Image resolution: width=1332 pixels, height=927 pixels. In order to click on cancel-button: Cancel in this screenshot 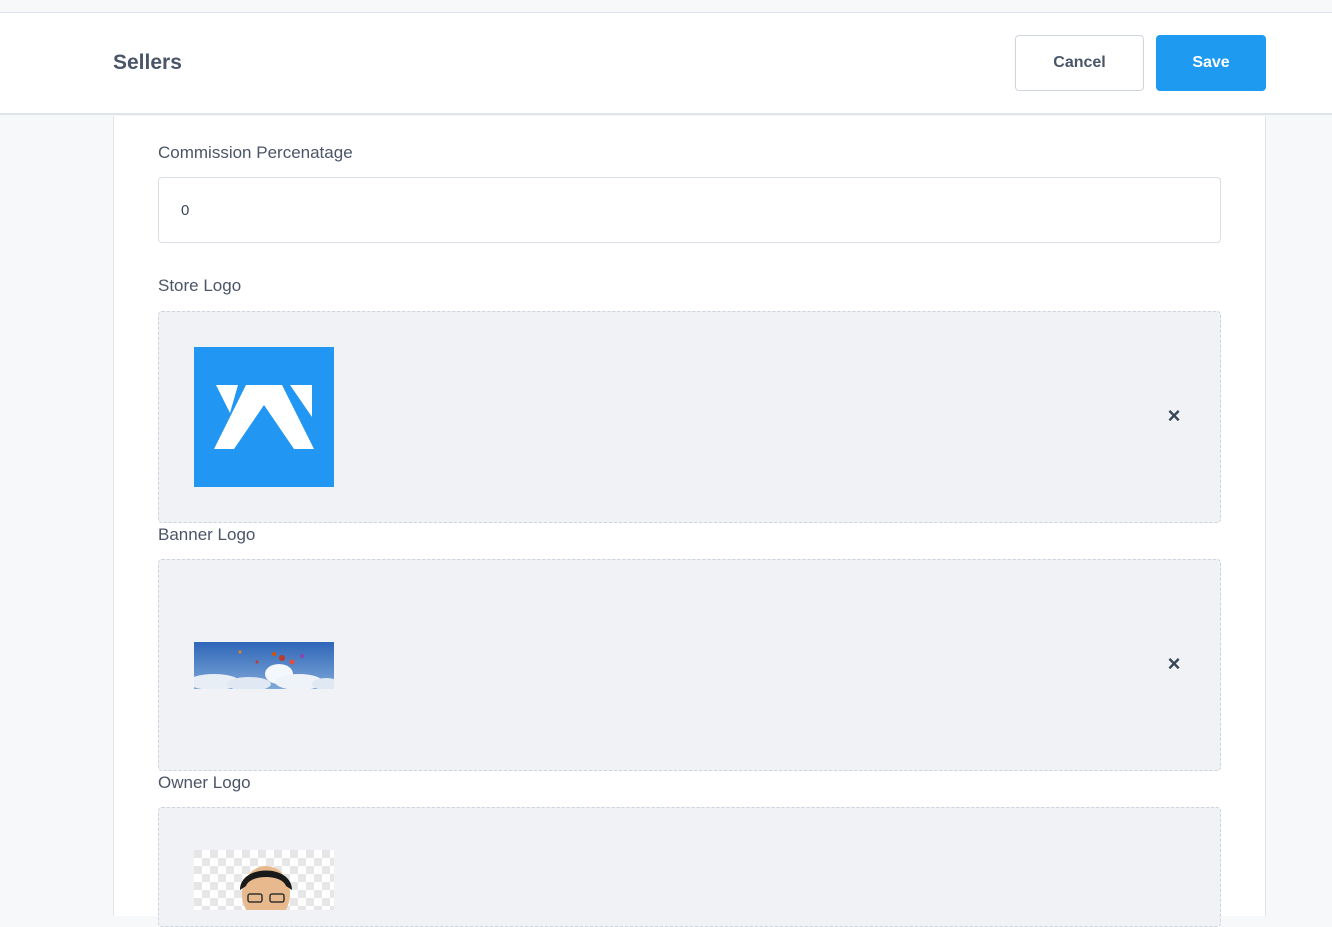, I will do `click(1079, 63)`.